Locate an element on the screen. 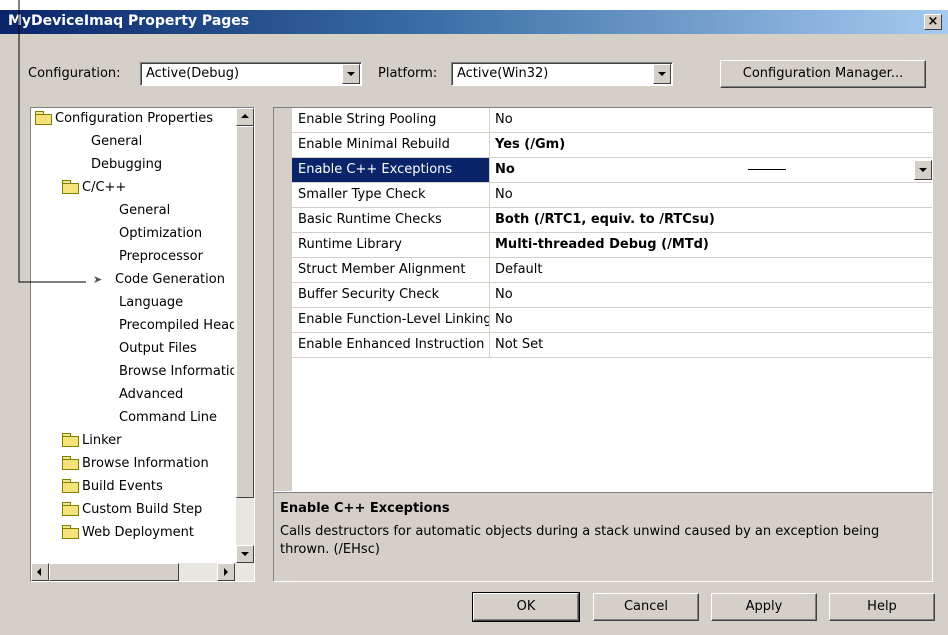  grid-gutter is located at coordinates (283, 299).